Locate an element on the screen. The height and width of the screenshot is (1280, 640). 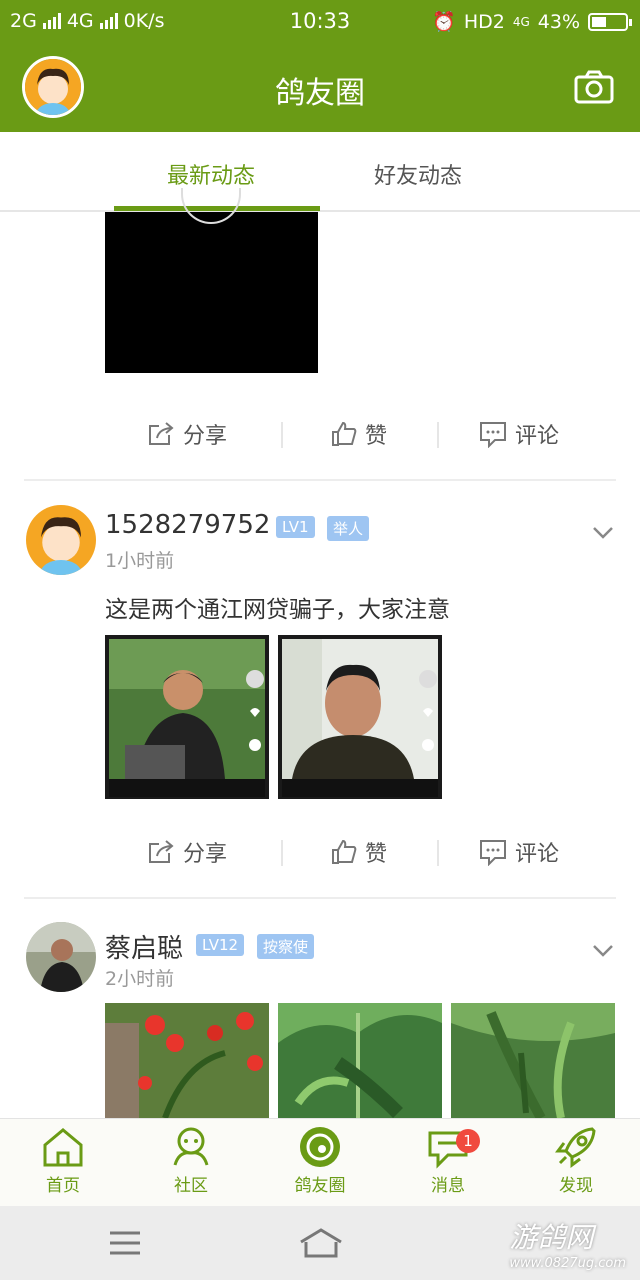
post-username: 1528279752 is located at coordinates (187, 525).